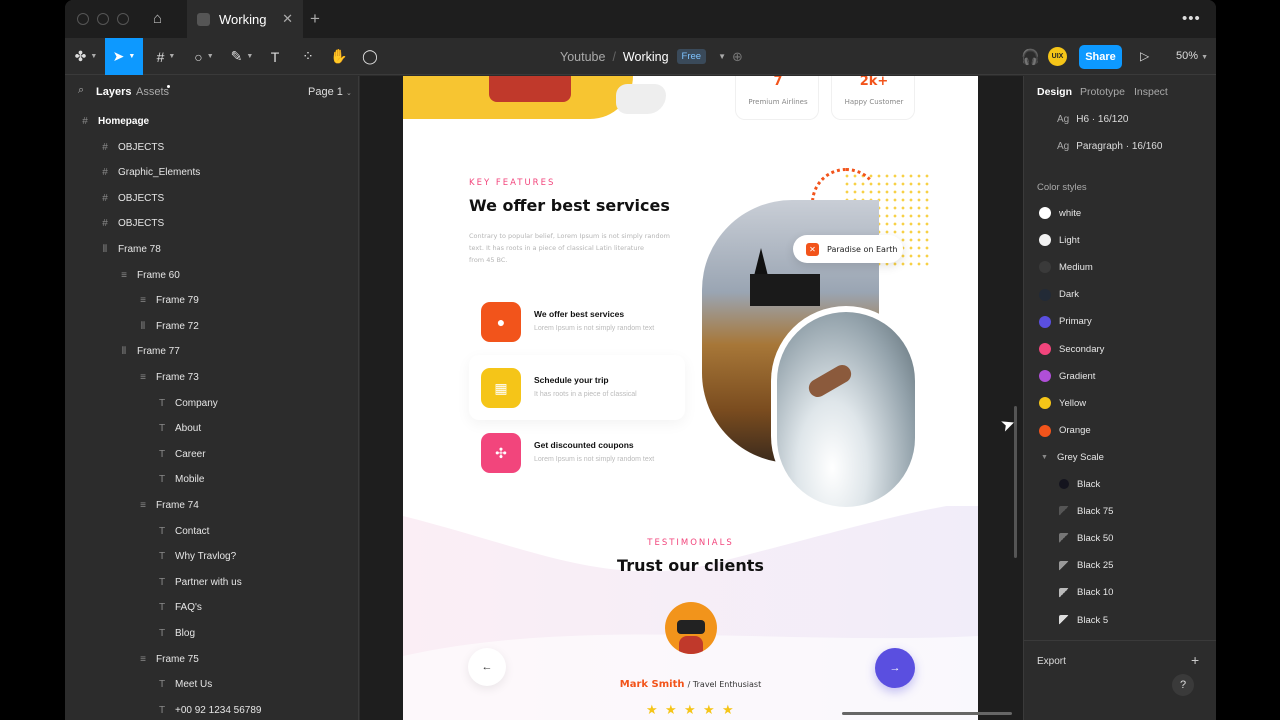 The height and width of the screenshot is (720, 1280). I want to click on layer-item: T Why Travlog?, so click(195, 556).